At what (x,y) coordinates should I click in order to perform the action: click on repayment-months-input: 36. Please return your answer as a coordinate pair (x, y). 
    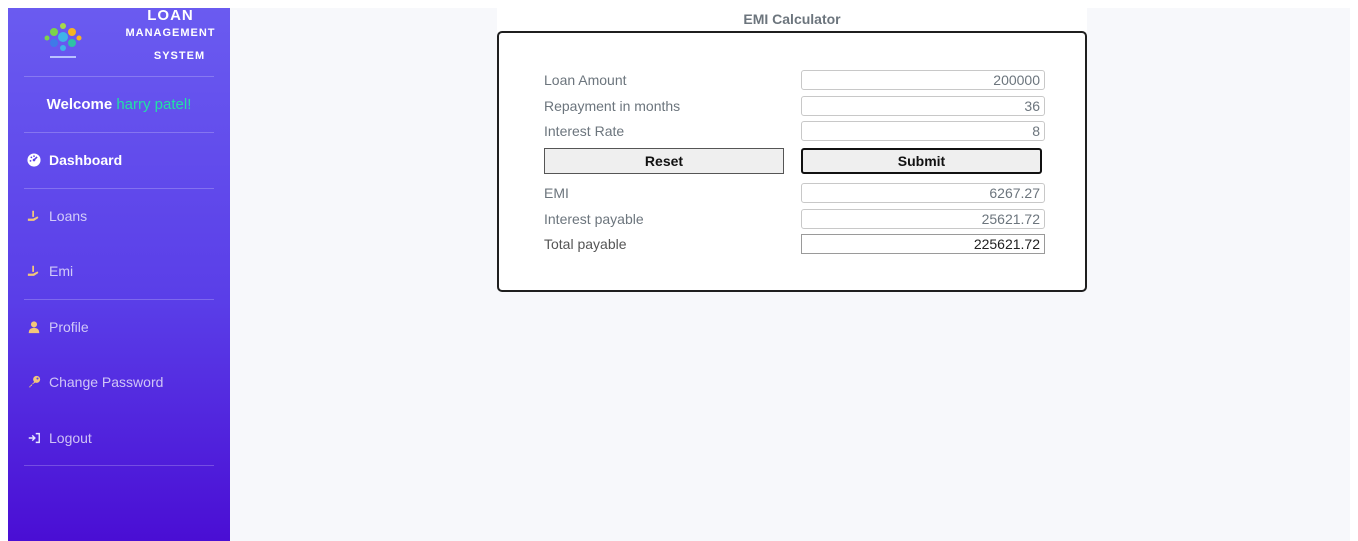
    Looking at the image, I should click on (923, 106).